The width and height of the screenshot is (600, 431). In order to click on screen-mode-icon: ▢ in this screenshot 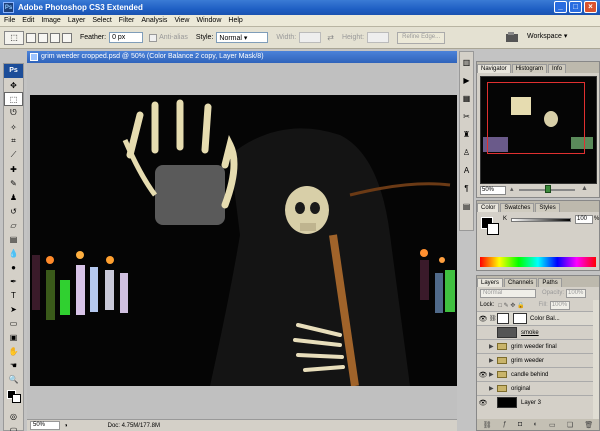, I will do `click(13, 427)`.